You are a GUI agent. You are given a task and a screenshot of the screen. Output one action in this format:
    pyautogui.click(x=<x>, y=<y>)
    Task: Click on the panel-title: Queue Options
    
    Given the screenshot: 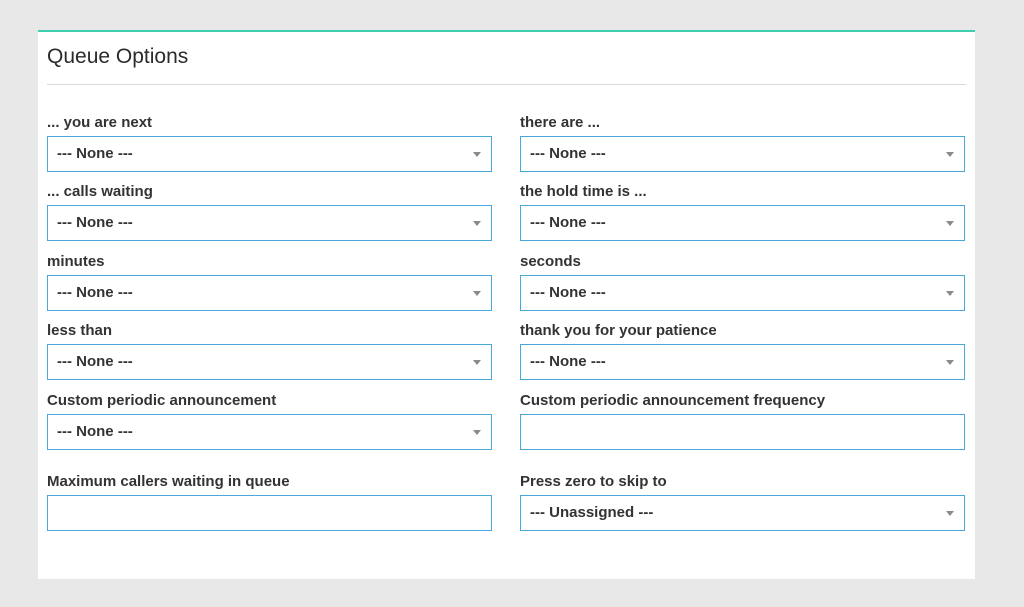 What is the action you would take?
    pyautogui.click(x=118, y=56)
    